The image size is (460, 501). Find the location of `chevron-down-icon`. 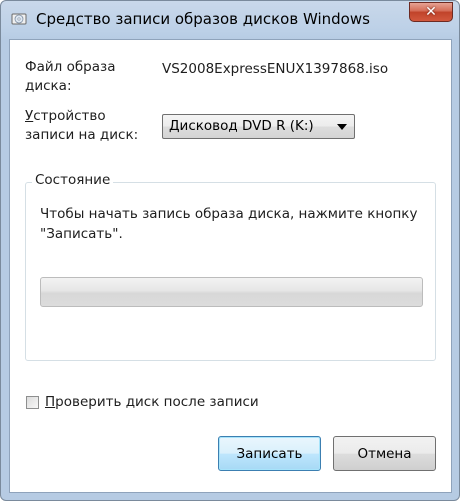

chevron-down-icon is located at coordinates (342, 127).